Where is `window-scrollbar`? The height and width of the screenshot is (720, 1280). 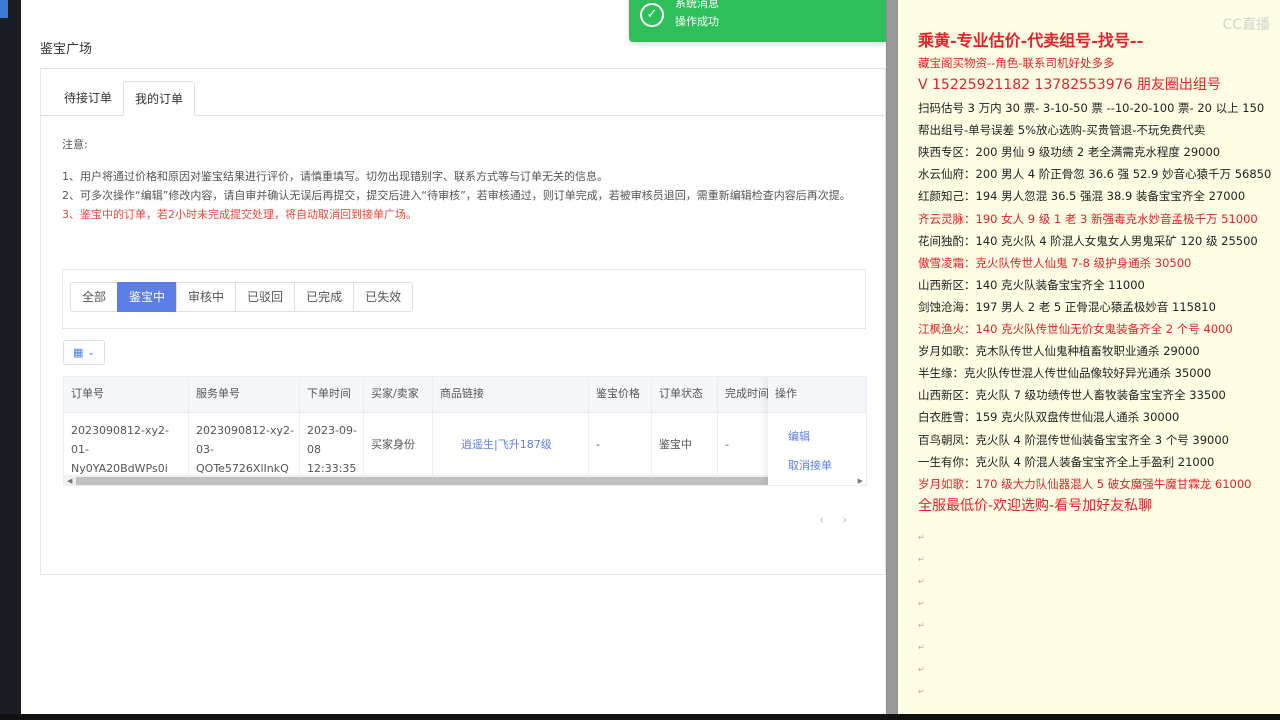 window-scrollbar is located at coordinates (892, 357).